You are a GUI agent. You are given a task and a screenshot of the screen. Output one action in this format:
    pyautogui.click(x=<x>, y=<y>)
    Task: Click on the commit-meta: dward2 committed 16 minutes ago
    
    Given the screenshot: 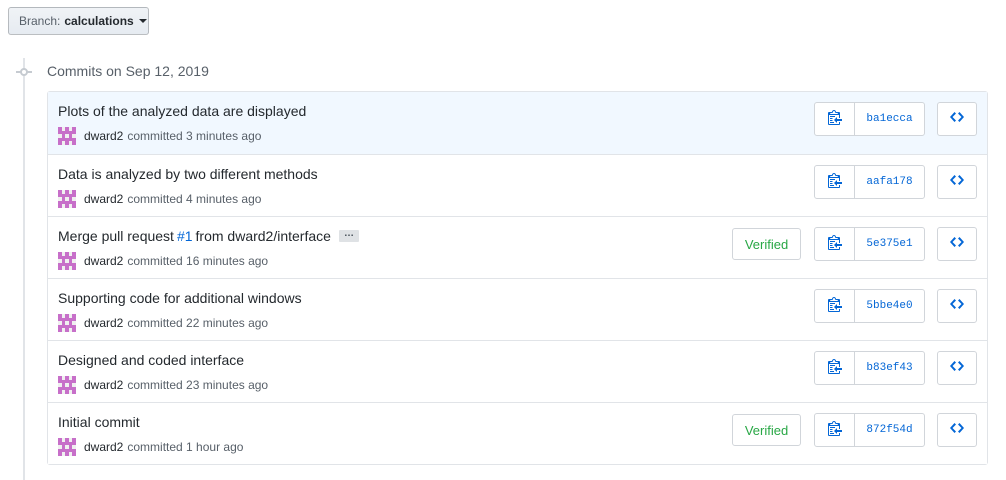 What is the action you would take?
    pyautogui.click(x=163, y=261)
    